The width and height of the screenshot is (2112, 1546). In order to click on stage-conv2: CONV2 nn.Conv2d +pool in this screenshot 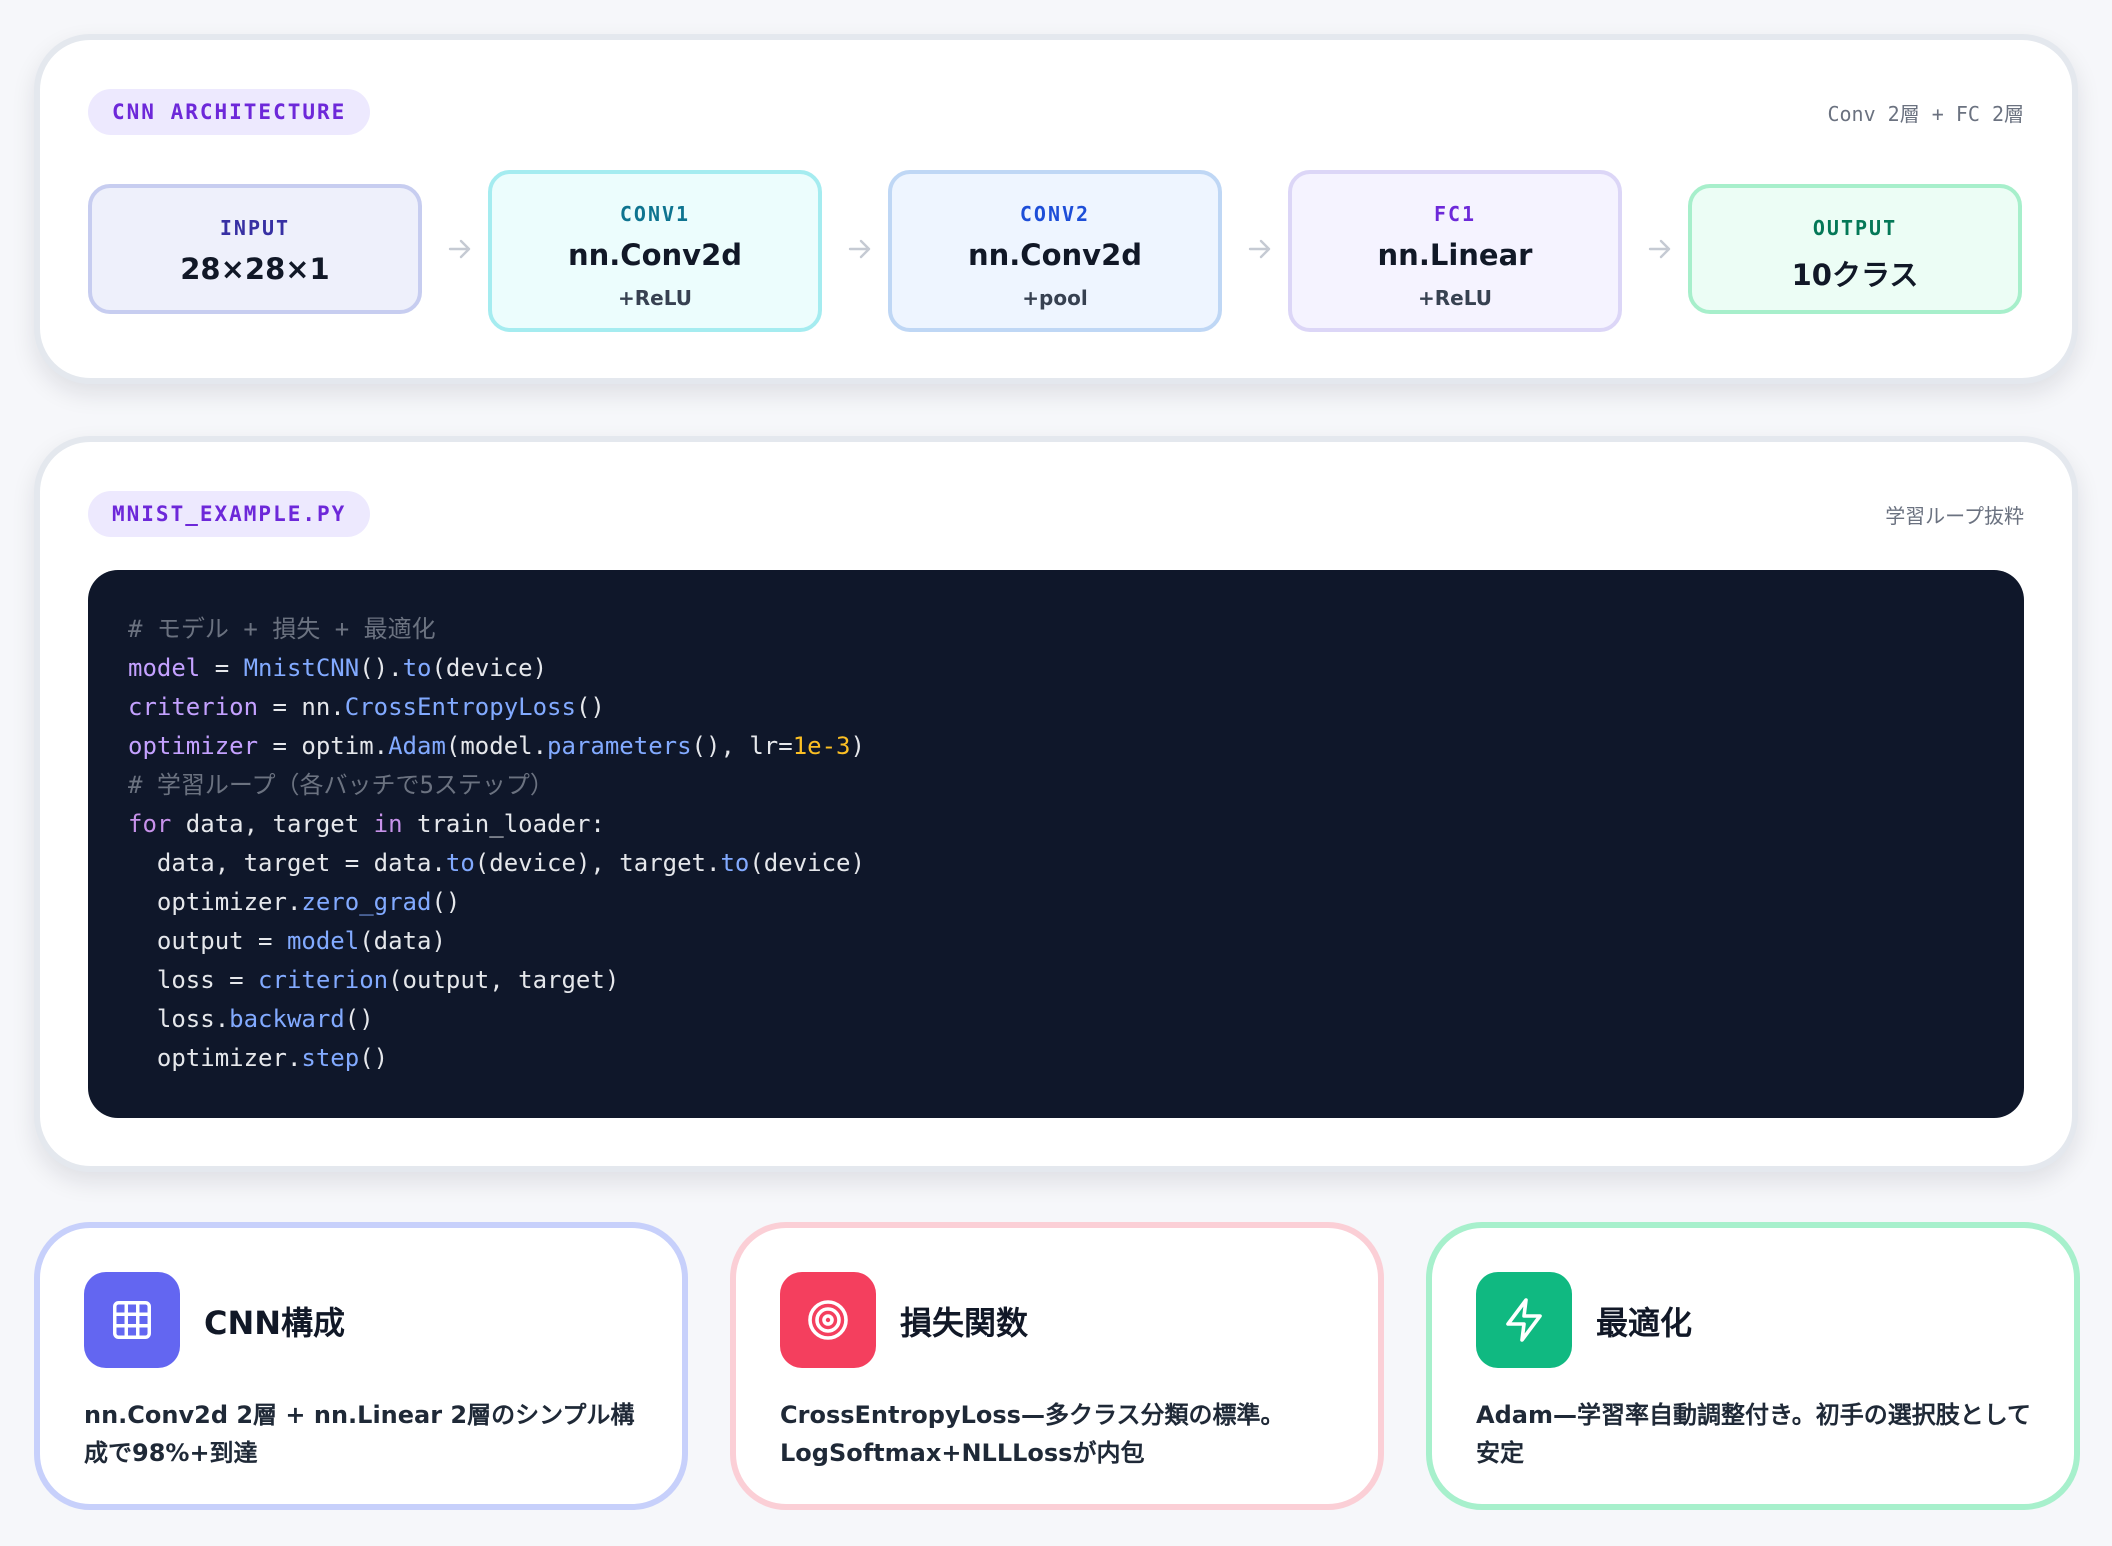, I will do `click(1055, 251)`.